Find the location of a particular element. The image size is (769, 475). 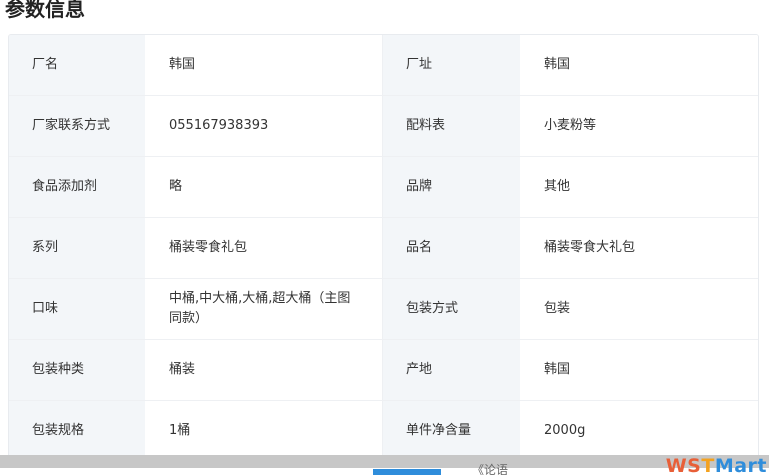

logo-part-ws: WS is located at coordinates (683, 465).